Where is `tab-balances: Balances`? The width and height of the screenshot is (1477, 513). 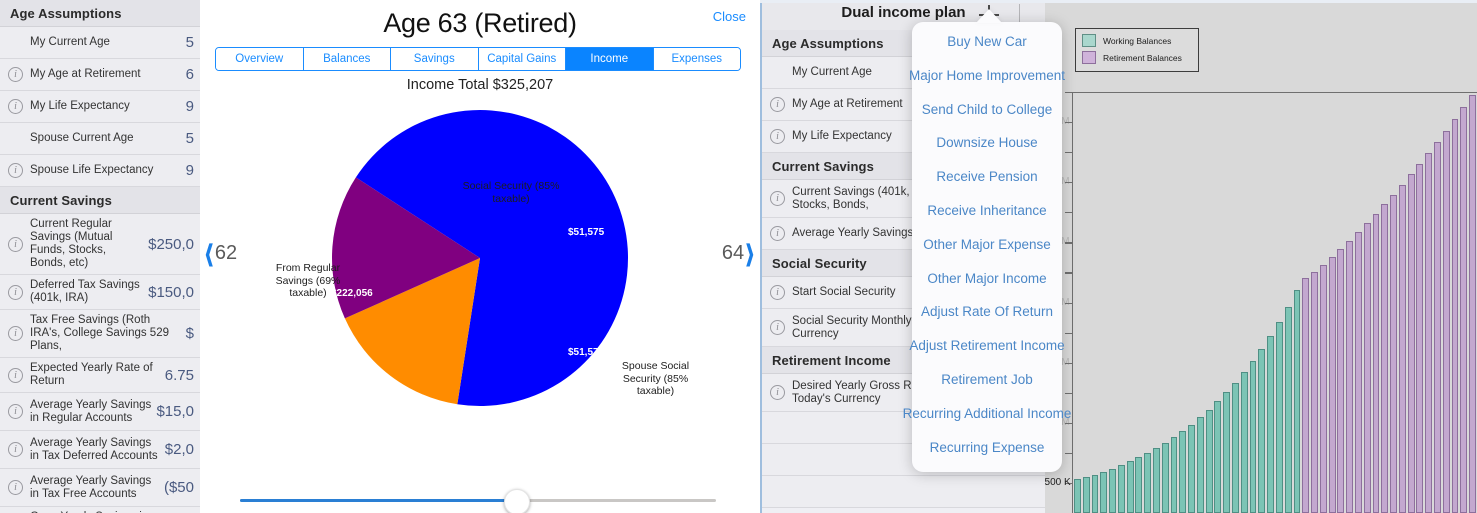 tab-balances: Balances is located at coordinates (347, 59).